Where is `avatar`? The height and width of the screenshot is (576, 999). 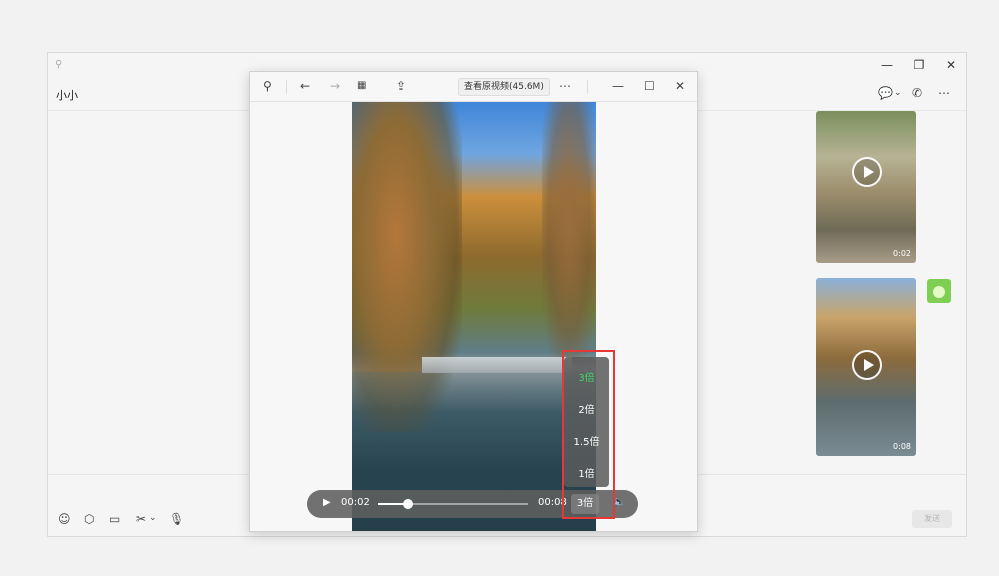
avatar is located at coordinates (939, 291).